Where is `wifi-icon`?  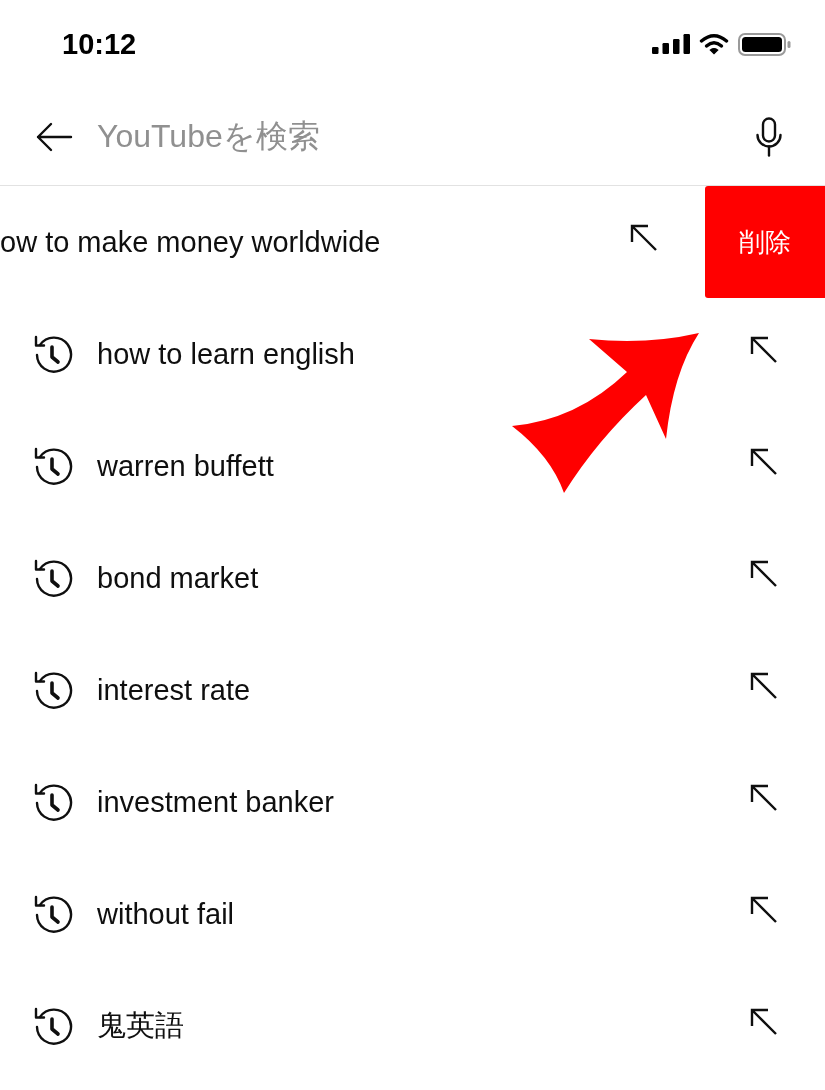
wifi-icon is located at coordinates (714, 44).